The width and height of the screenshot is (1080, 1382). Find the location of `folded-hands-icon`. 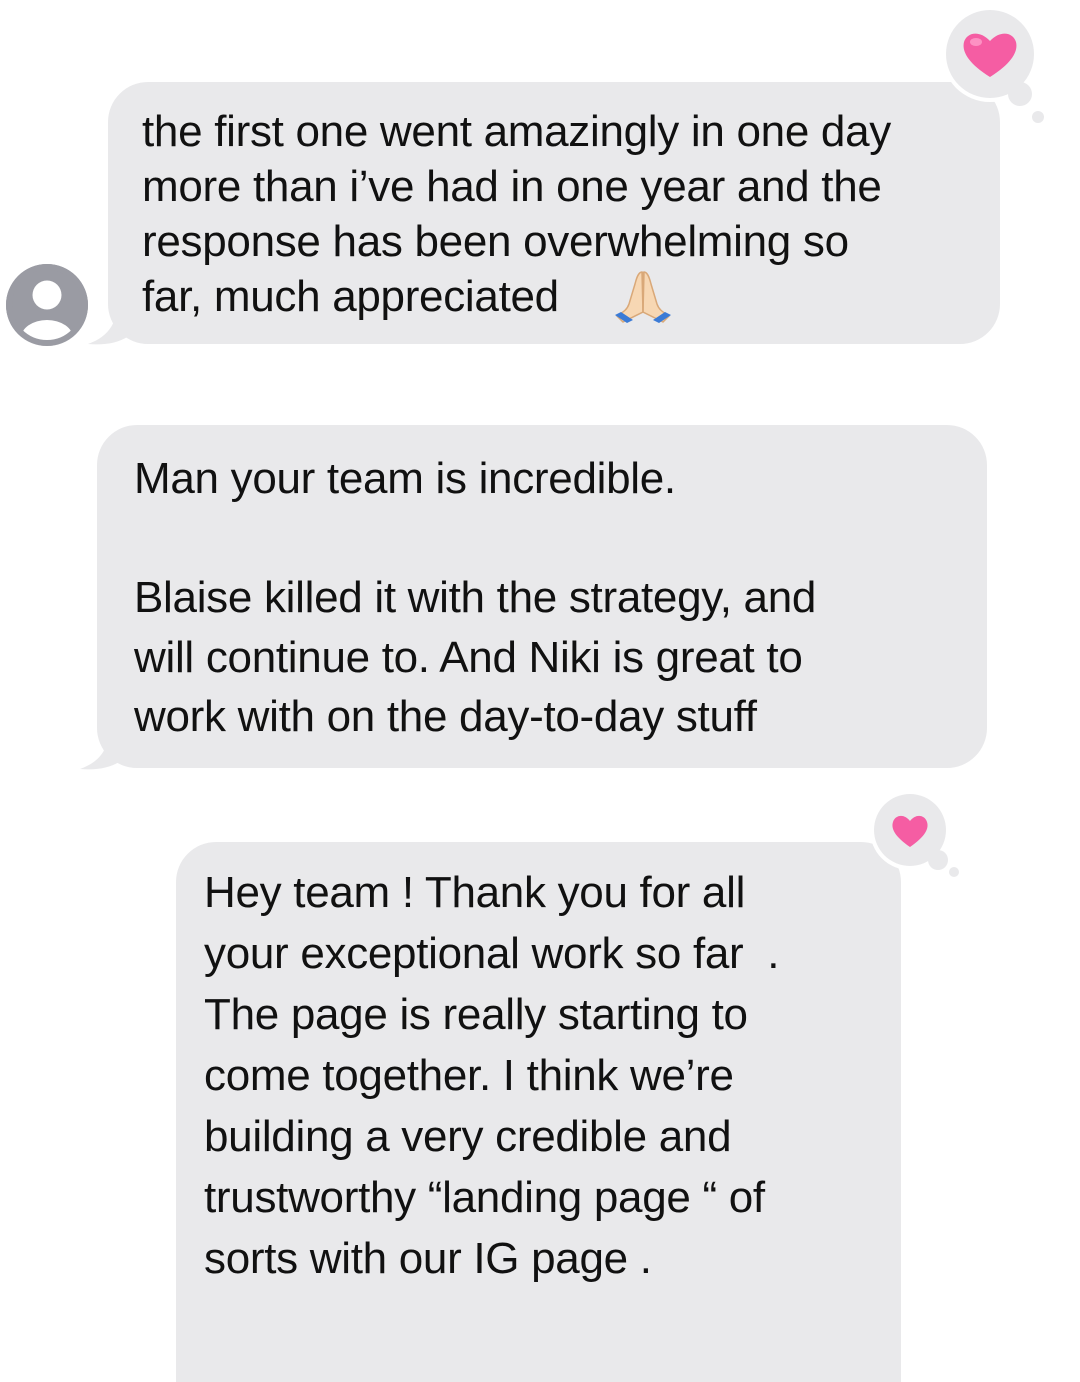

folded-hands-icon is located at coordinates (643, 297).